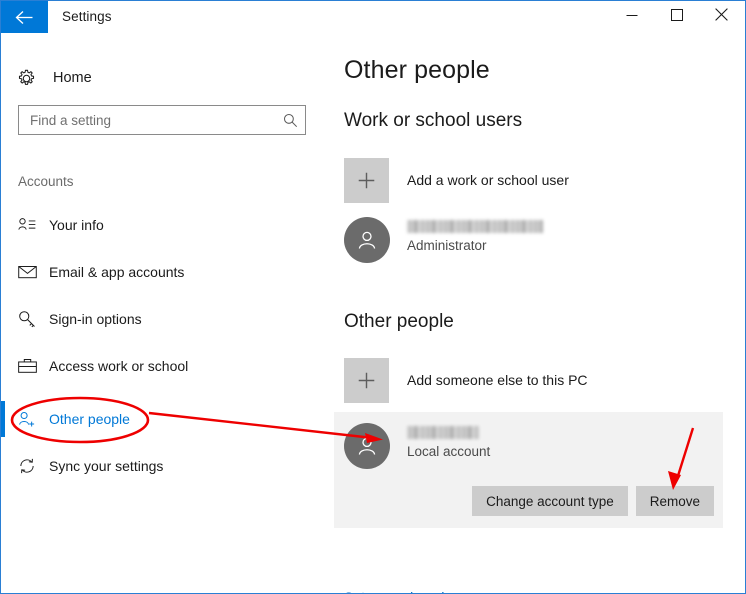 The height and width of the screenshot is (594, 746). I want to click on gear-icon, so click(33, 78).